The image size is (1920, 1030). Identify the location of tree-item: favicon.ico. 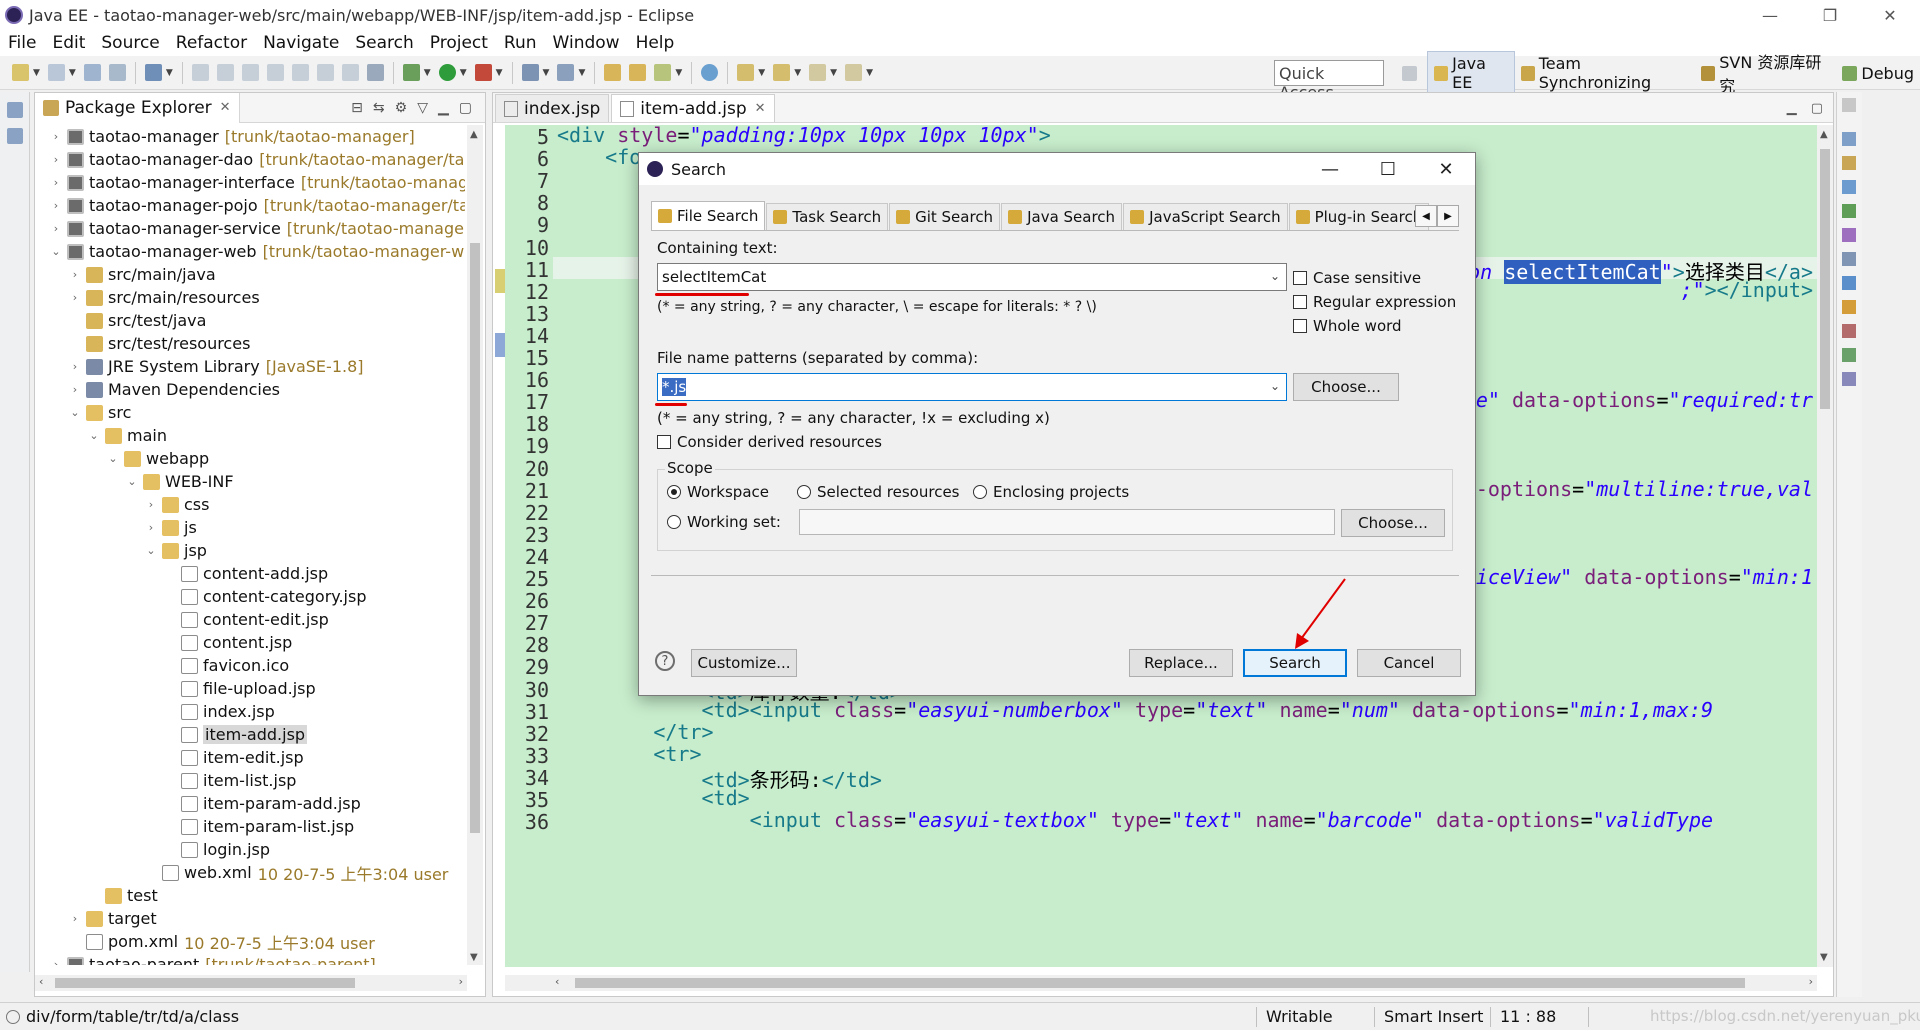
(226, 665).